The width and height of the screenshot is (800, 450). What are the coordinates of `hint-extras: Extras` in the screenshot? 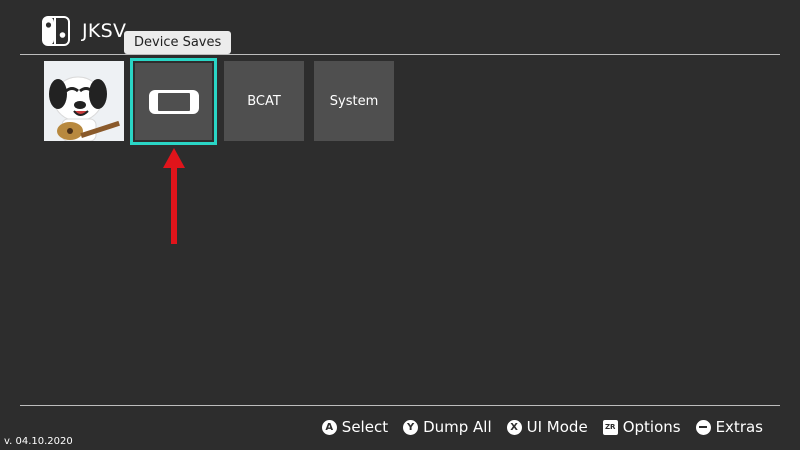 It's located at (729, 427).